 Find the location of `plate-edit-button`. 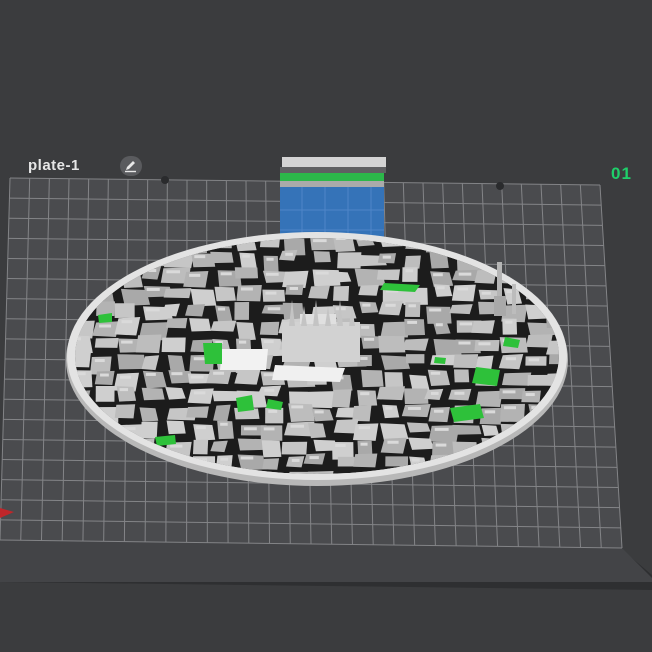

plate-edit-button is located at coordinates (131, 166).